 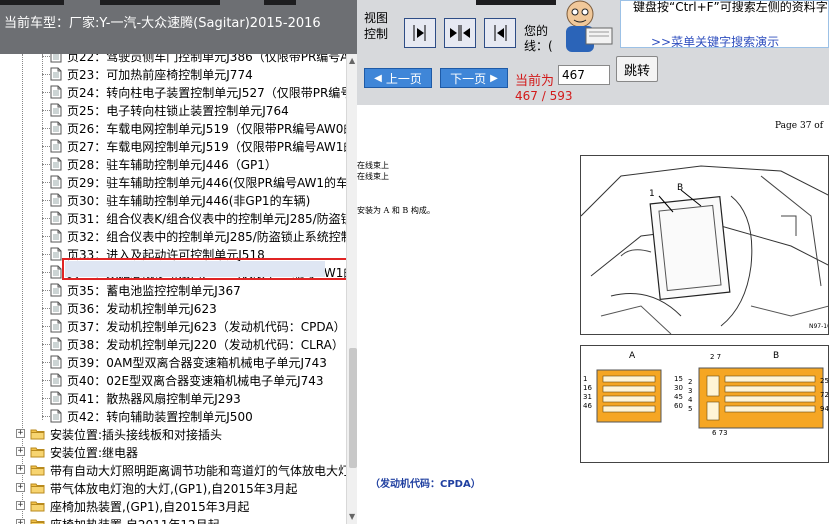 I want to click on scroll-down-arrow-icon: ▼, so click(x=352, y=516).